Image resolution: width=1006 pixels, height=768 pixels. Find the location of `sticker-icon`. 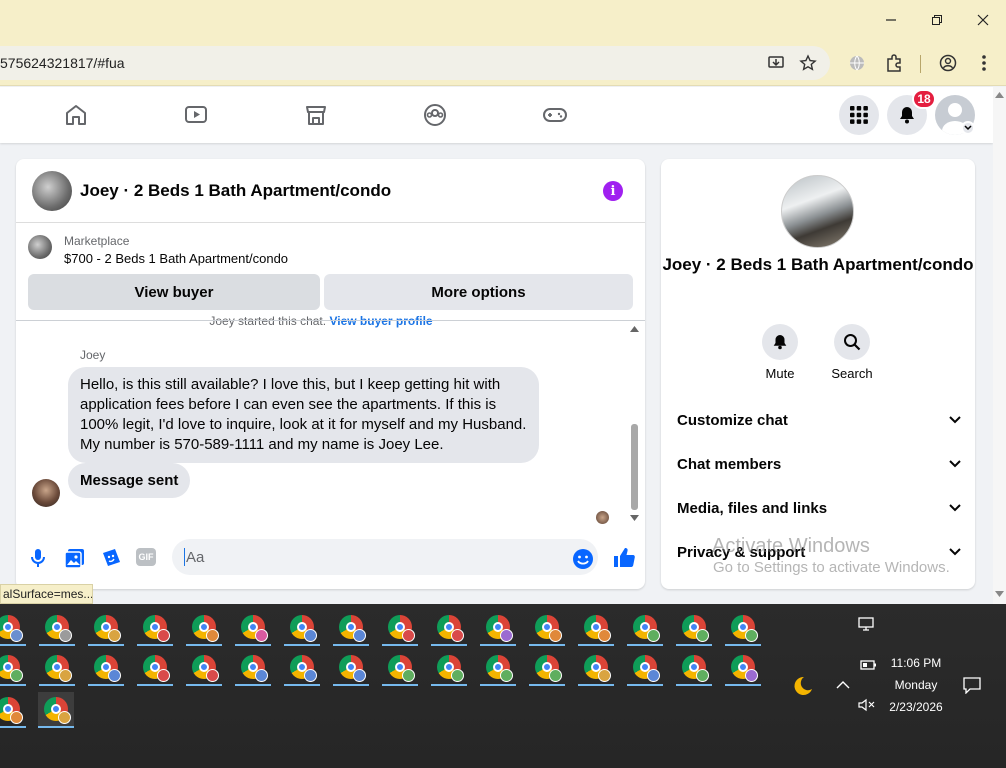

sticker-icon is located at coordinates (111, 560).